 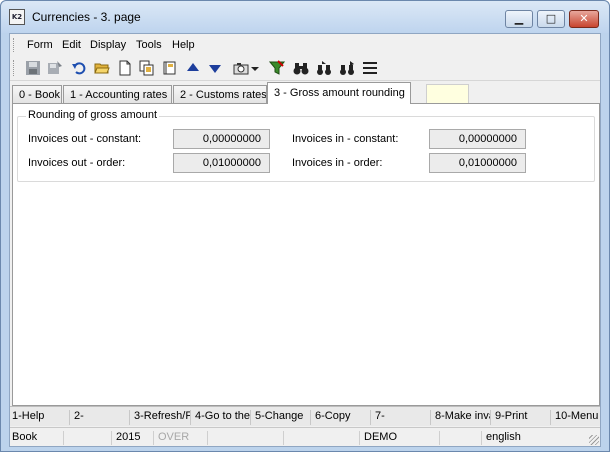 I want to click on minimize-button: ▁, so click(x=519, y=19).